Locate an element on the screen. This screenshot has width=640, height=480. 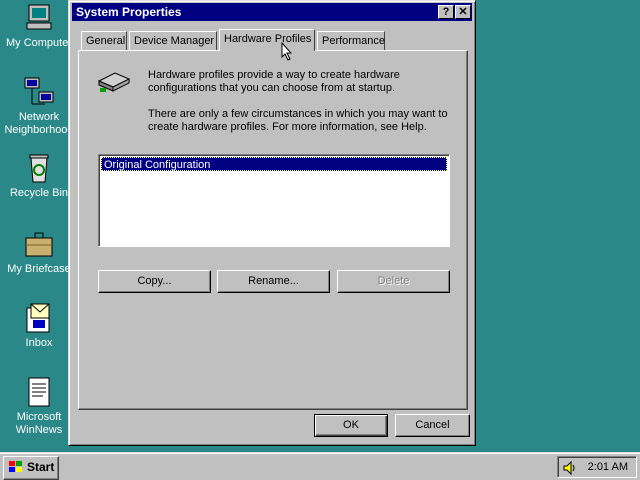
desktop-icon-inbox: Inbox is located at coordinates (39, 326).